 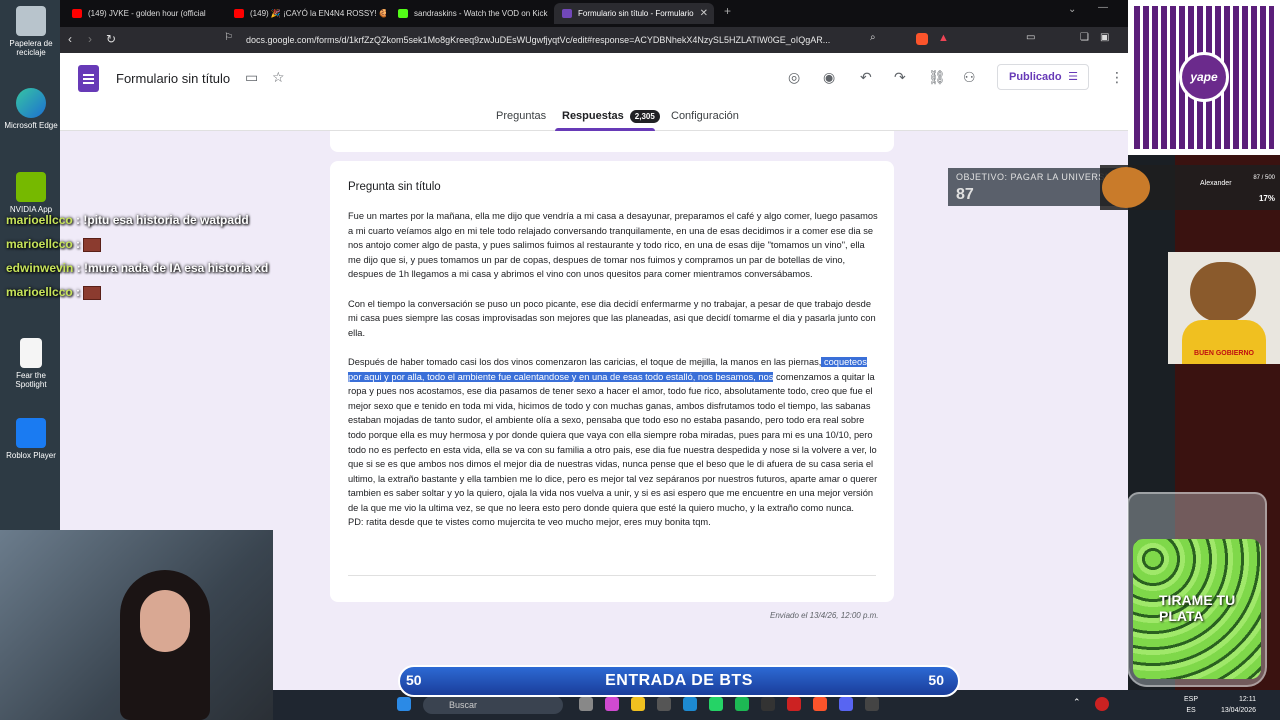 I want to click on extensions-icon: ❏, so click(x=1084, y=37).